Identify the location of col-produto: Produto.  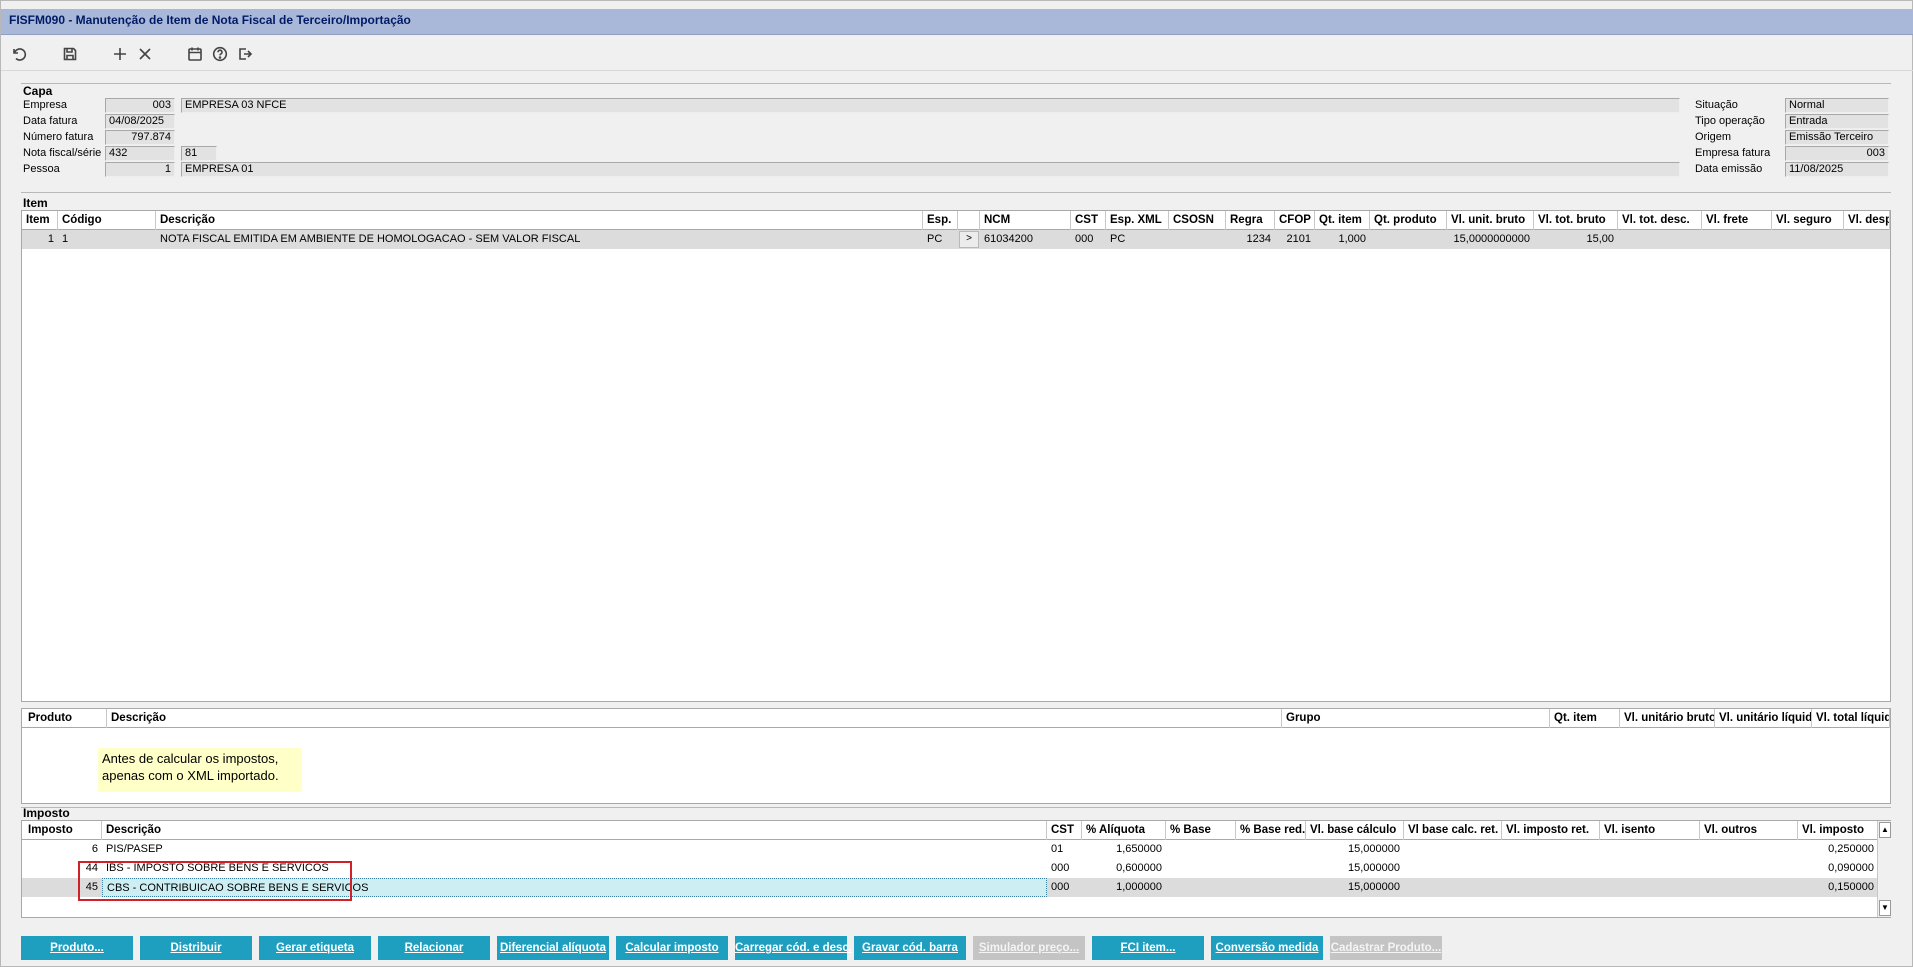
(64, 718).